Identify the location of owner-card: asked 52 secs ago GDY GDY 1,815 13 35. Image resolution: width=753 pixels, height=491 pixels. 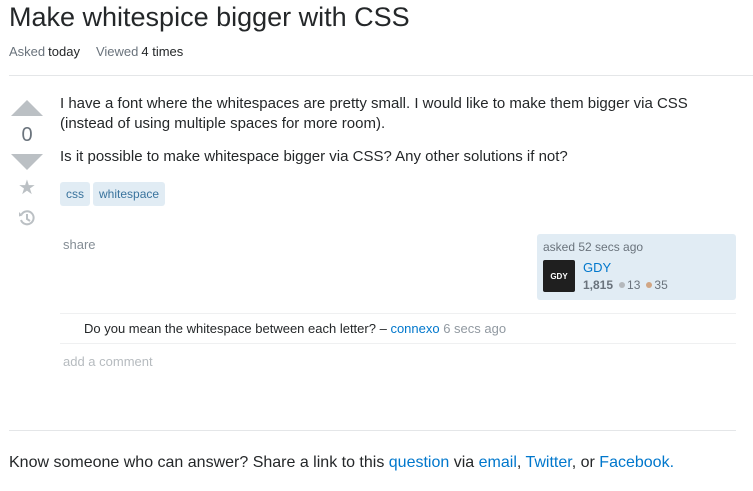
(636, 267).